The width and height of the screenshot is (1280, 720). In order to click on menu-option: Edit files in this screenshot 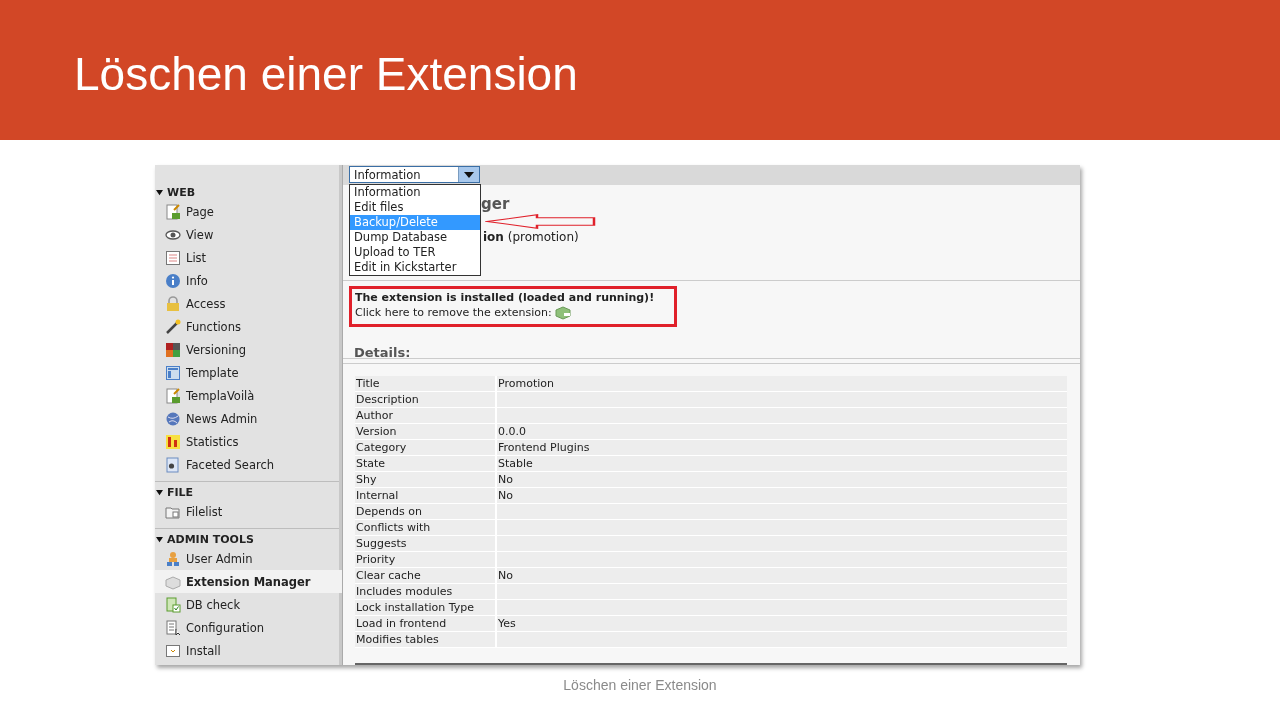, I will do `click(415, 207)`.